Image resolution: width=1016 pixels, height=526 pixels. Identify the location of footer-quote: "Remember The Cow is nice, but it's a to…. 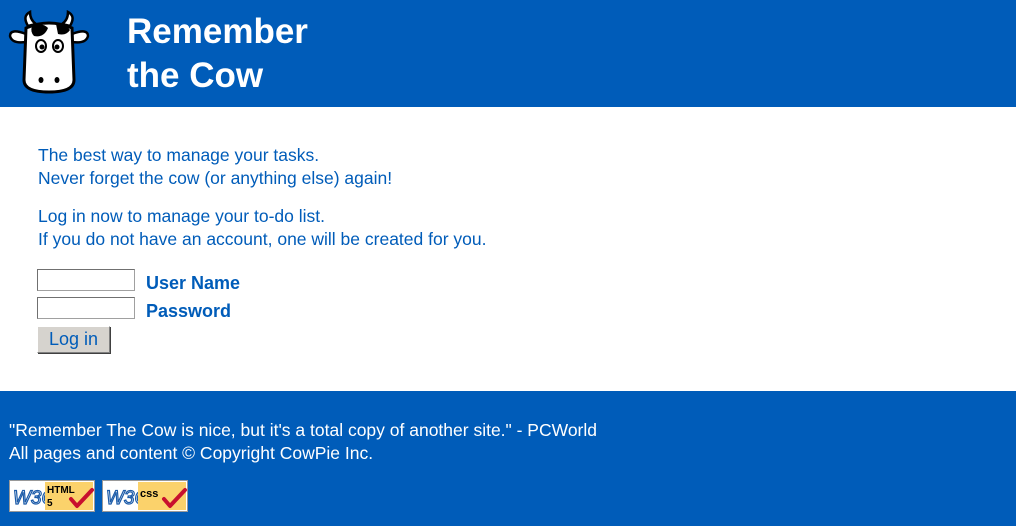
(303, 430).